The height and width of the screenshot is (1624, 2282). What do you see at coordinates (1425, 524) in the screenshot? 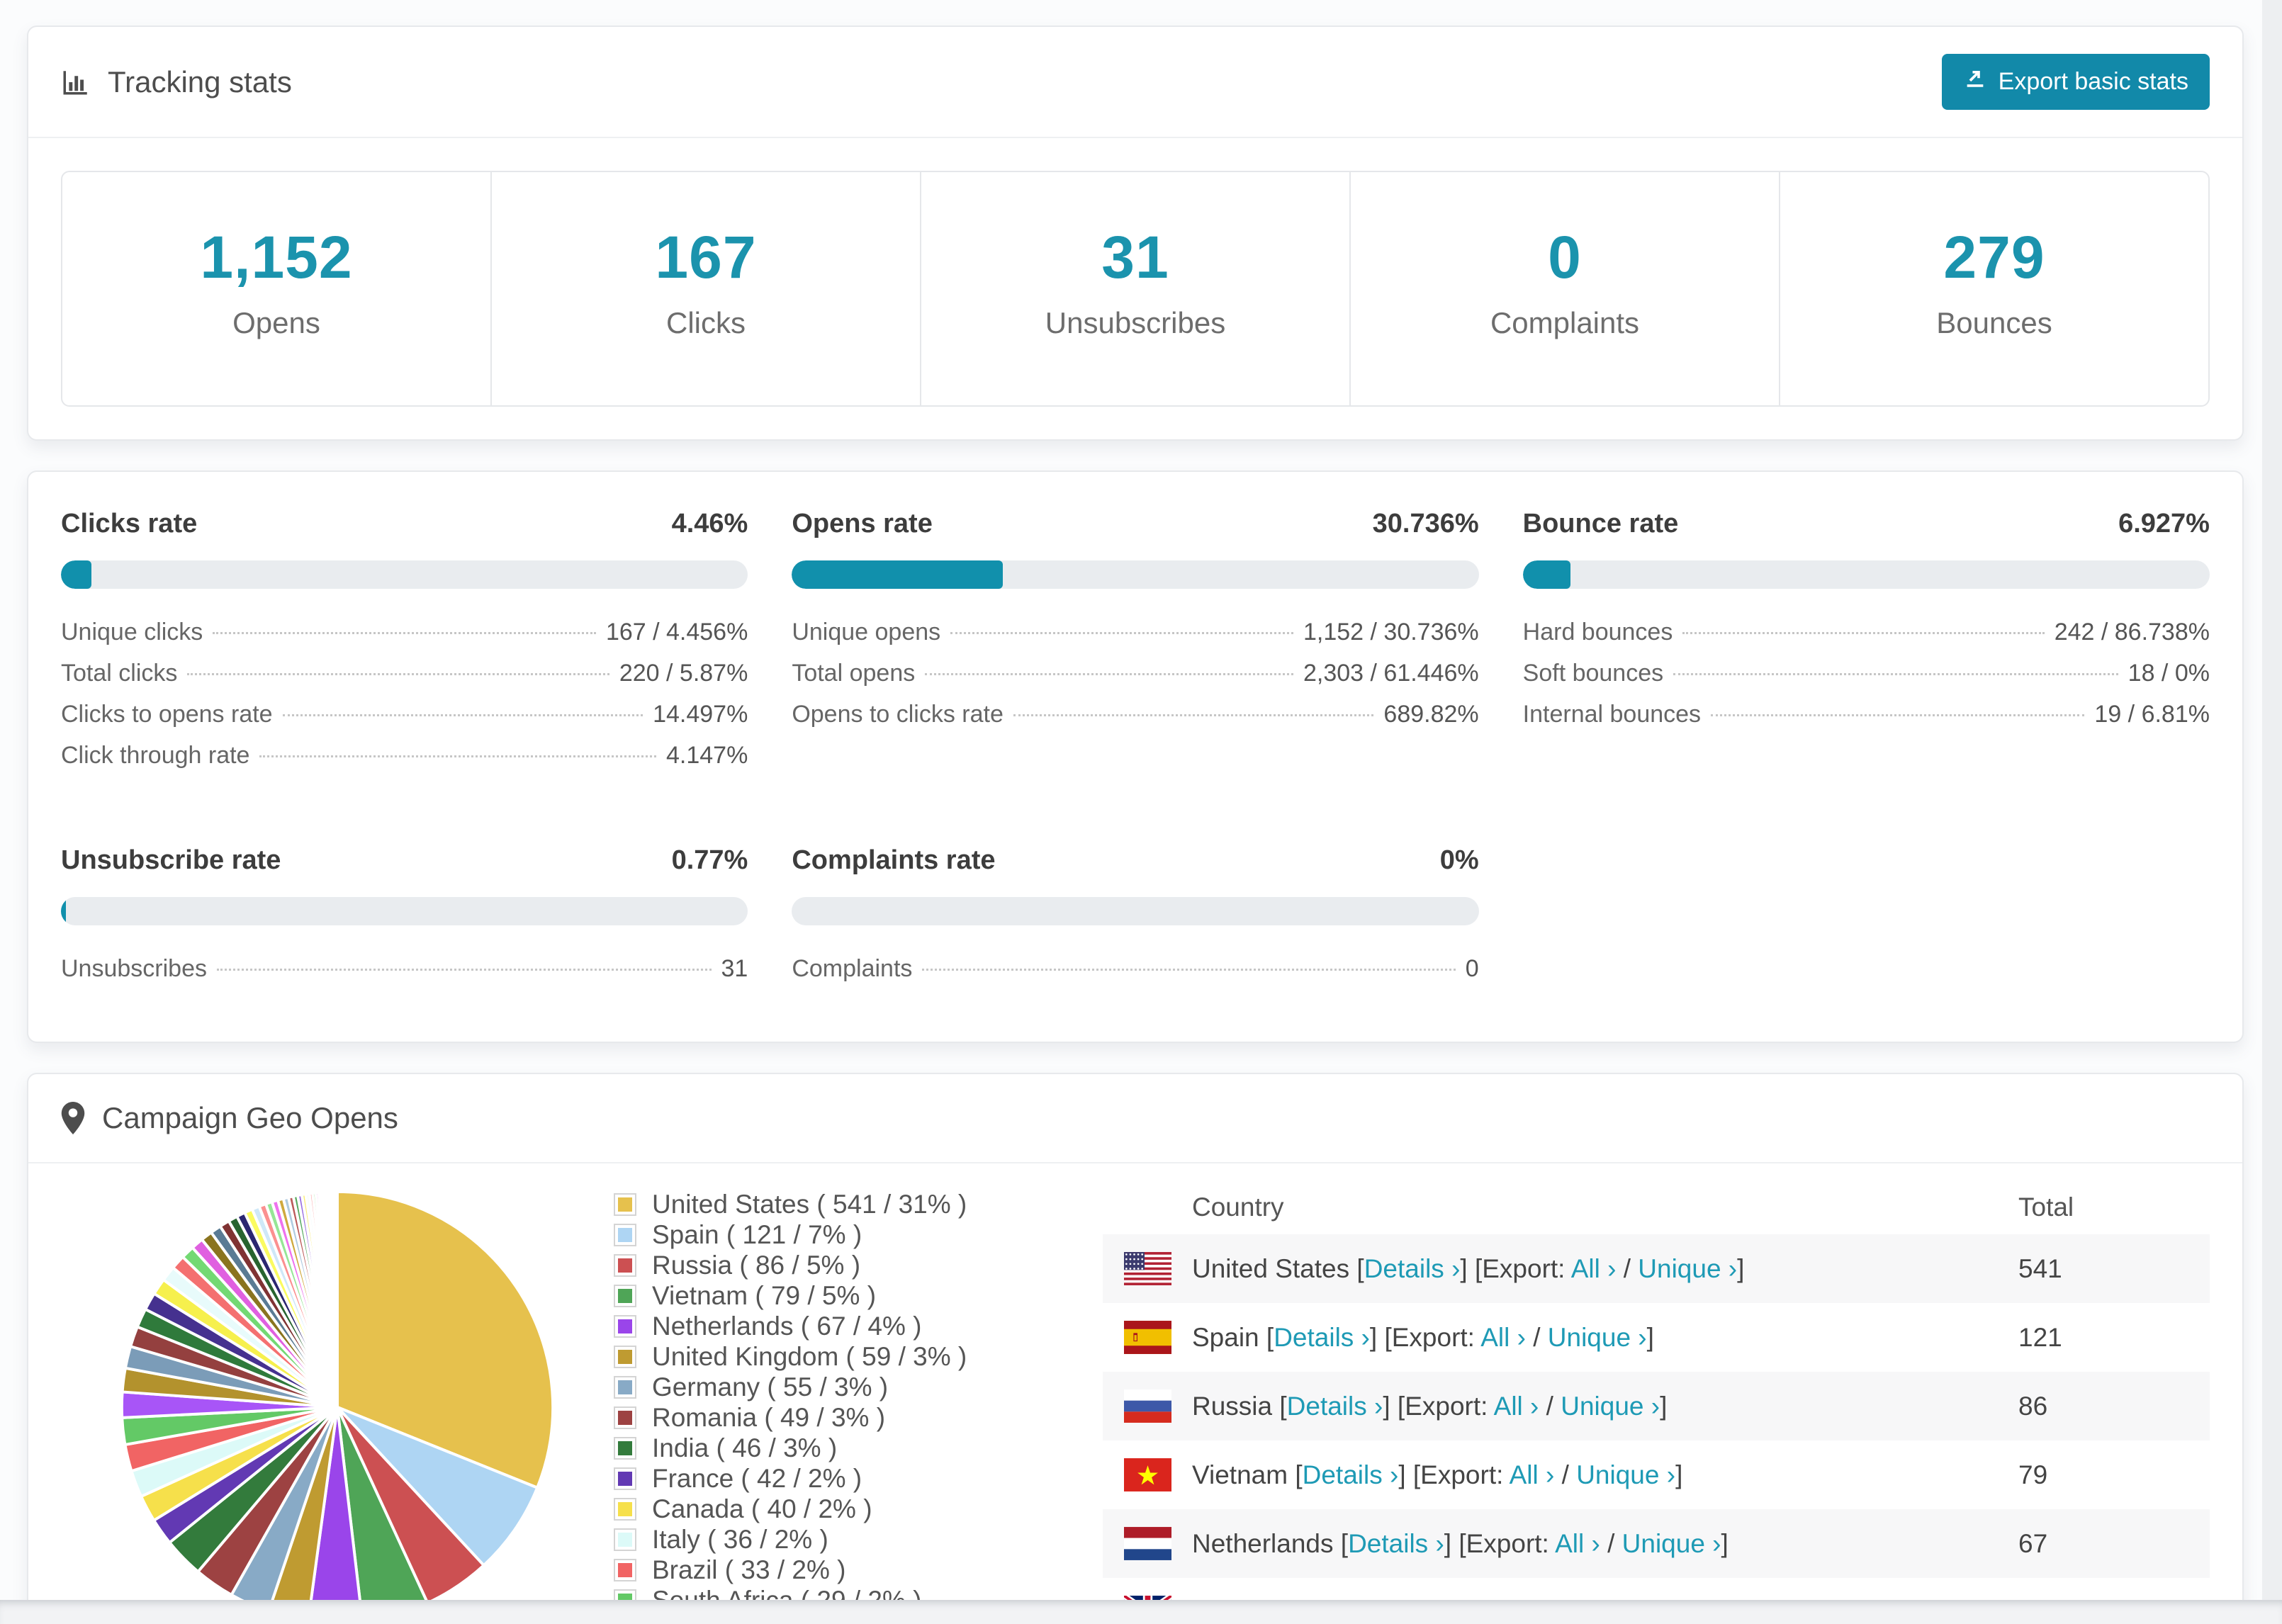
I see `rate-panel-percent: 30.736%` at bounding box center [1425, 524].